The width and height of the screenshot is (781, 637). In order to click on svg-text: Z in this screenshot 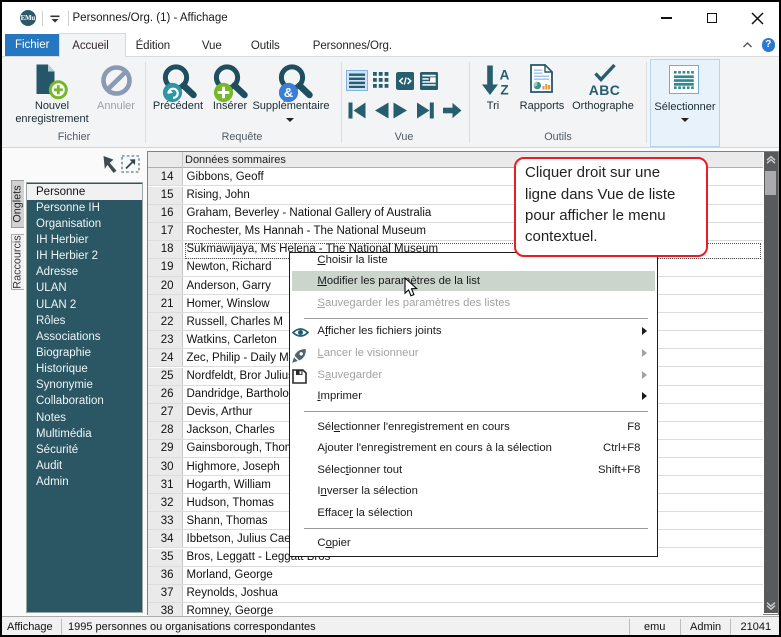, I will do `click(504, 90)`.